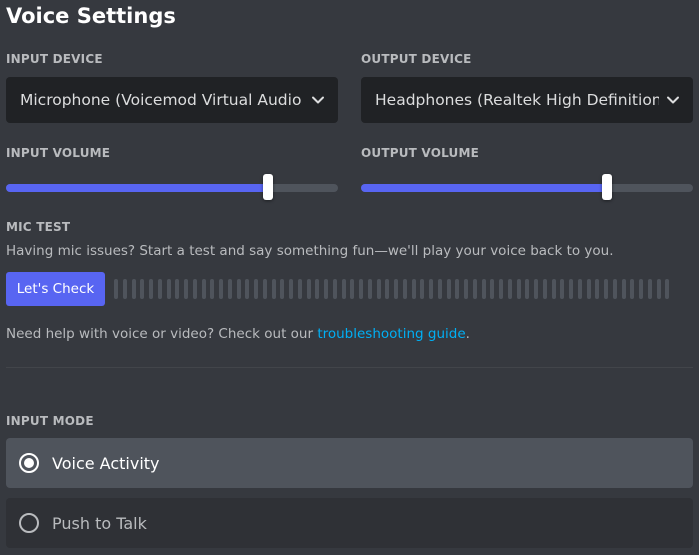  What do you see at coordinates (29, 523) in the screenshot?
I see `radio-unselected-icon` at bounding box center [29, 523].